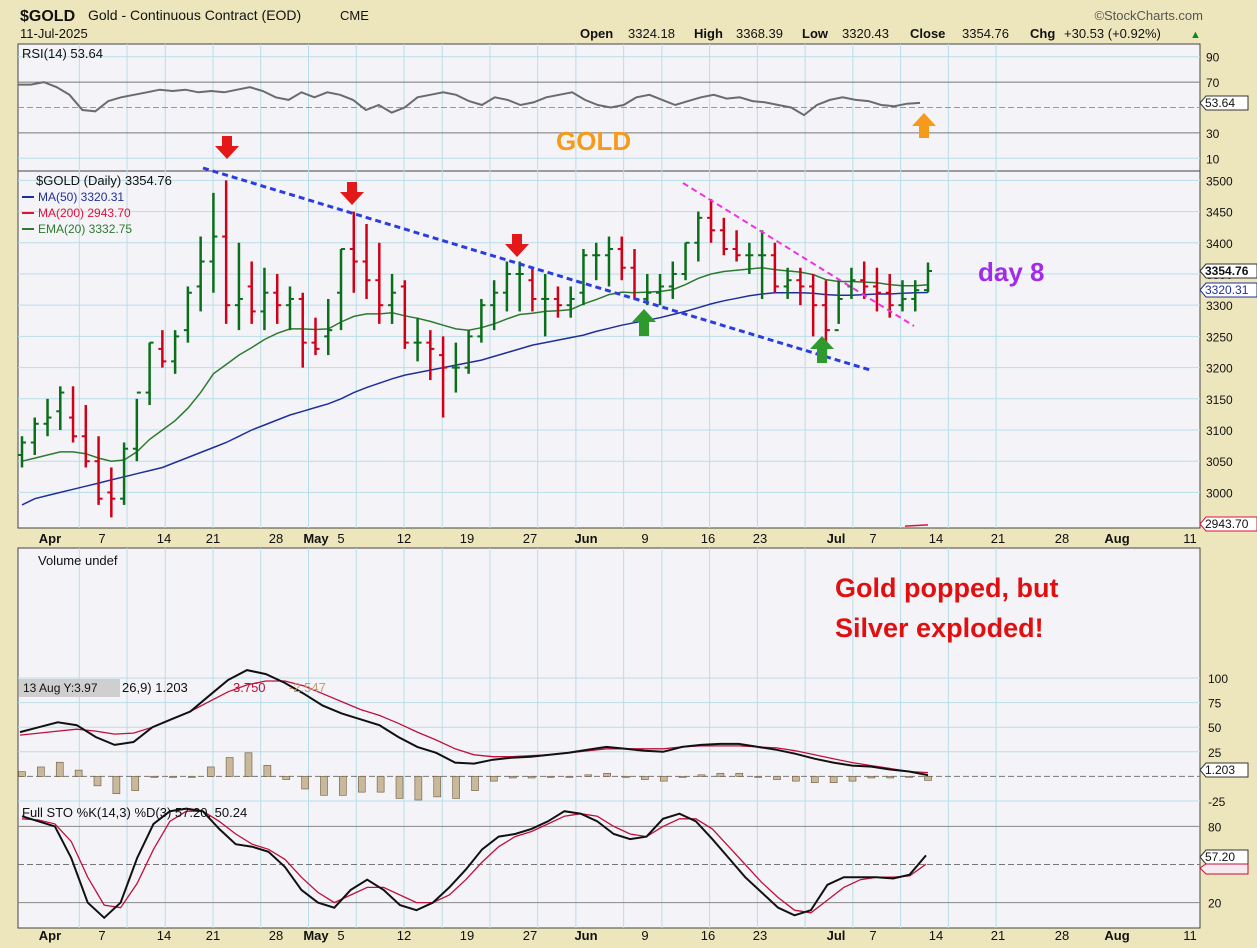 The width and height of the screenshot is (1257, 948). What do you see at coordinates (939, 628) in the screenshot?
I see `note-line-2: Silver exploded!` at bounding box center [939, 628].